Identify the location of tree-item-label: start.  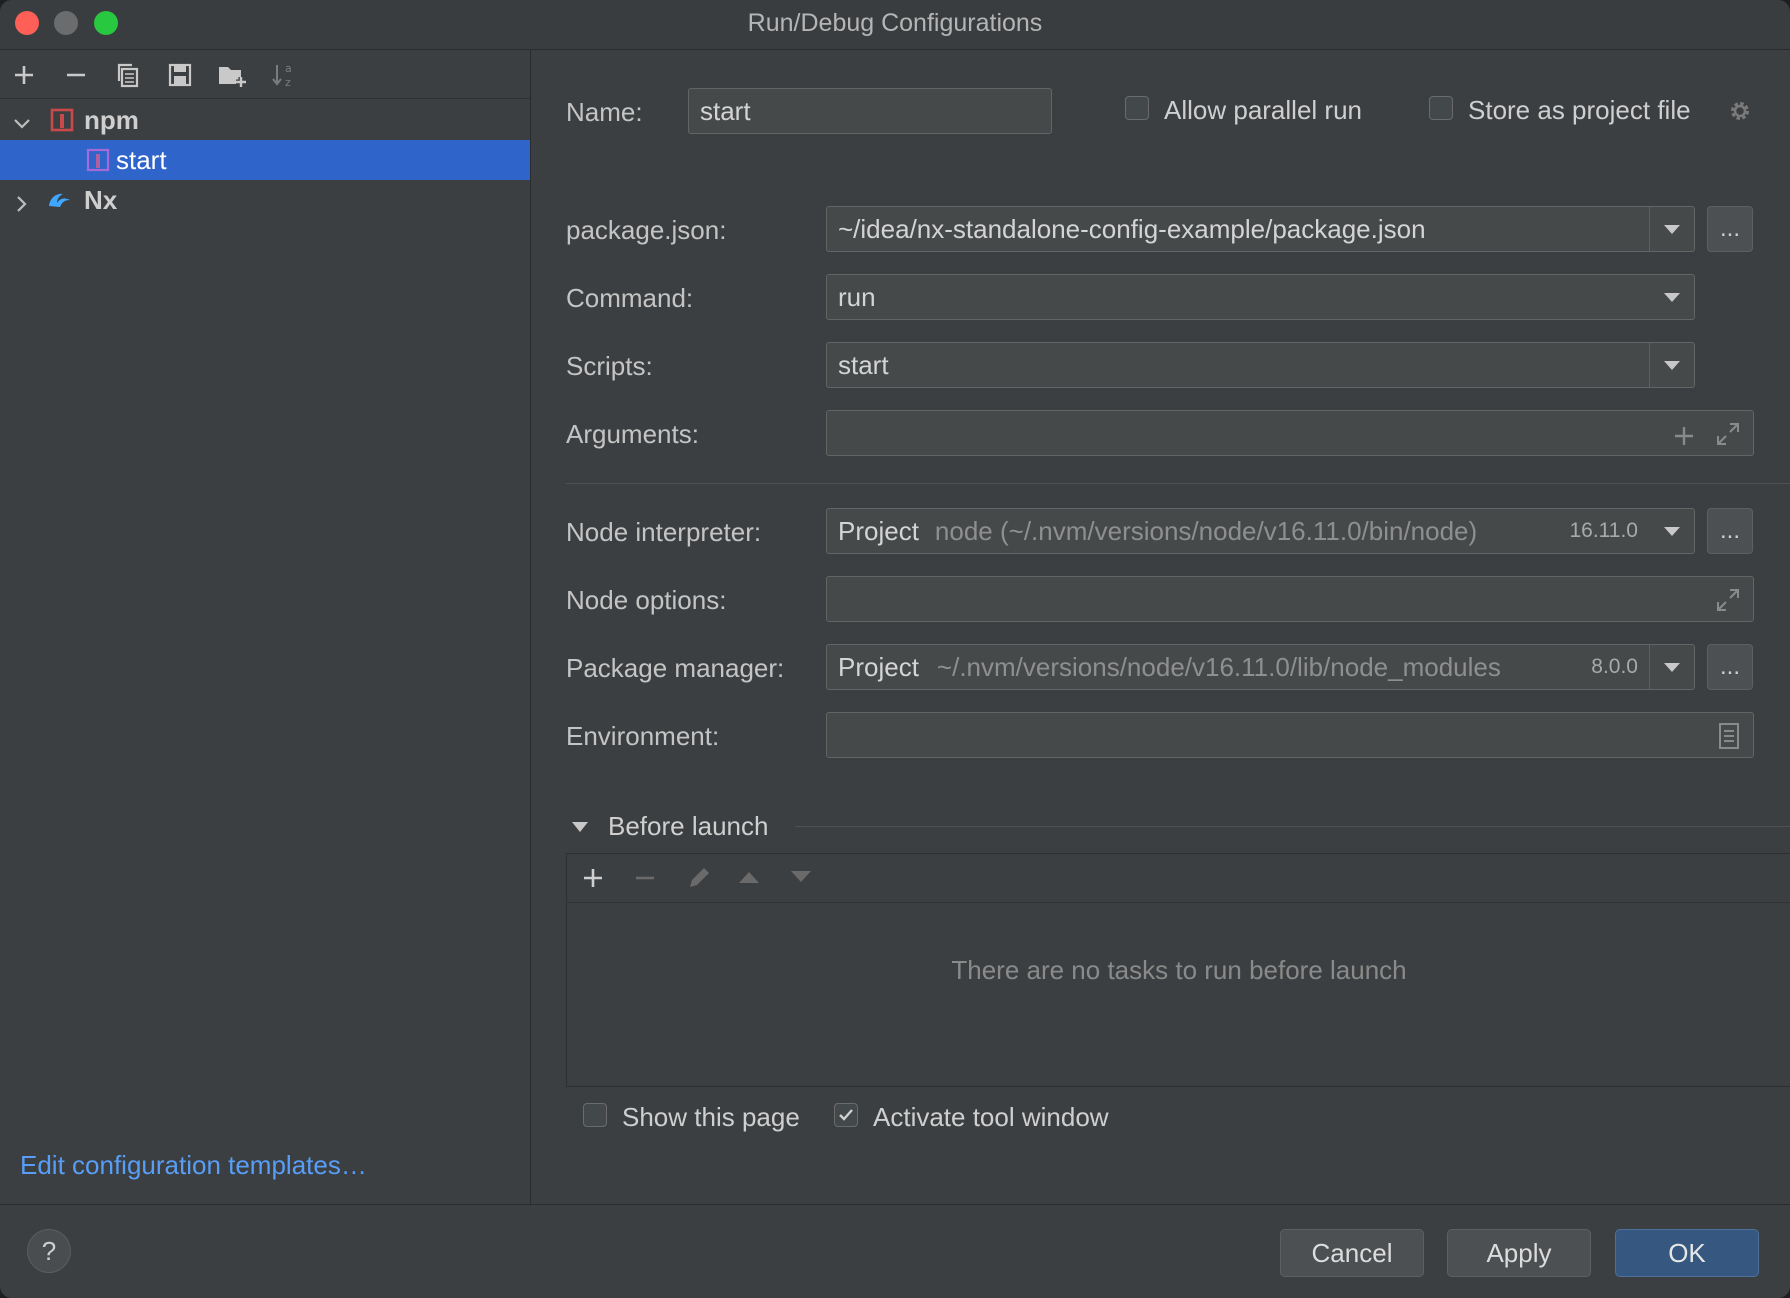
(141, 159).